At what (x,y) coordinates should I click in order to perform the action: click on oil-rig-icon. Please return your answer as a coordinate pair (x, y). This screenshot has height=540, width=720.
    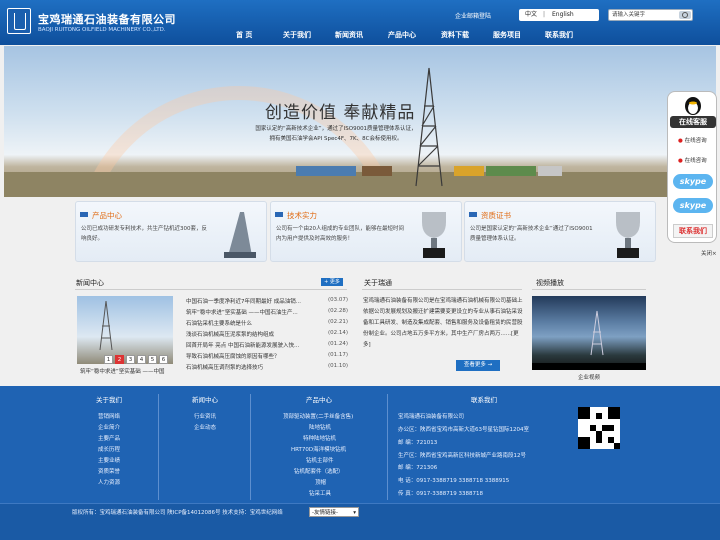
    Looking at the image, I should click on (597, 333).